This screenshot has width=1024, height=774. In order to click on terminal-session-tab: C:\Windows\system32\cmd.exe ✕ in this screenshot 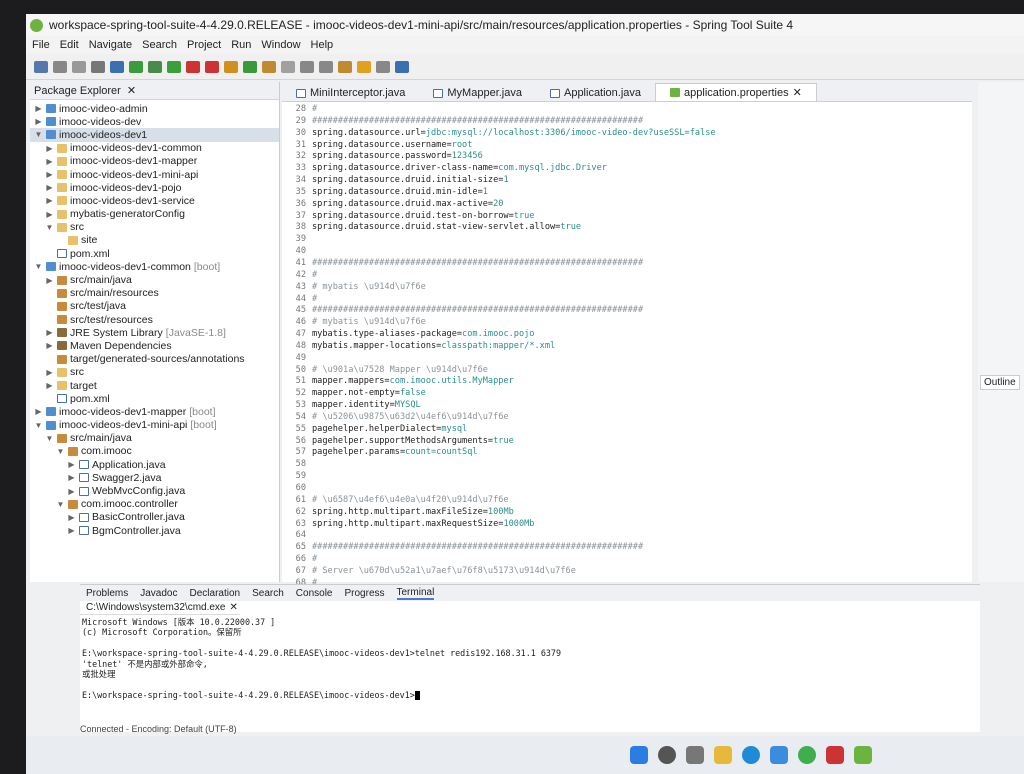, I will do `click(160, 608)`.